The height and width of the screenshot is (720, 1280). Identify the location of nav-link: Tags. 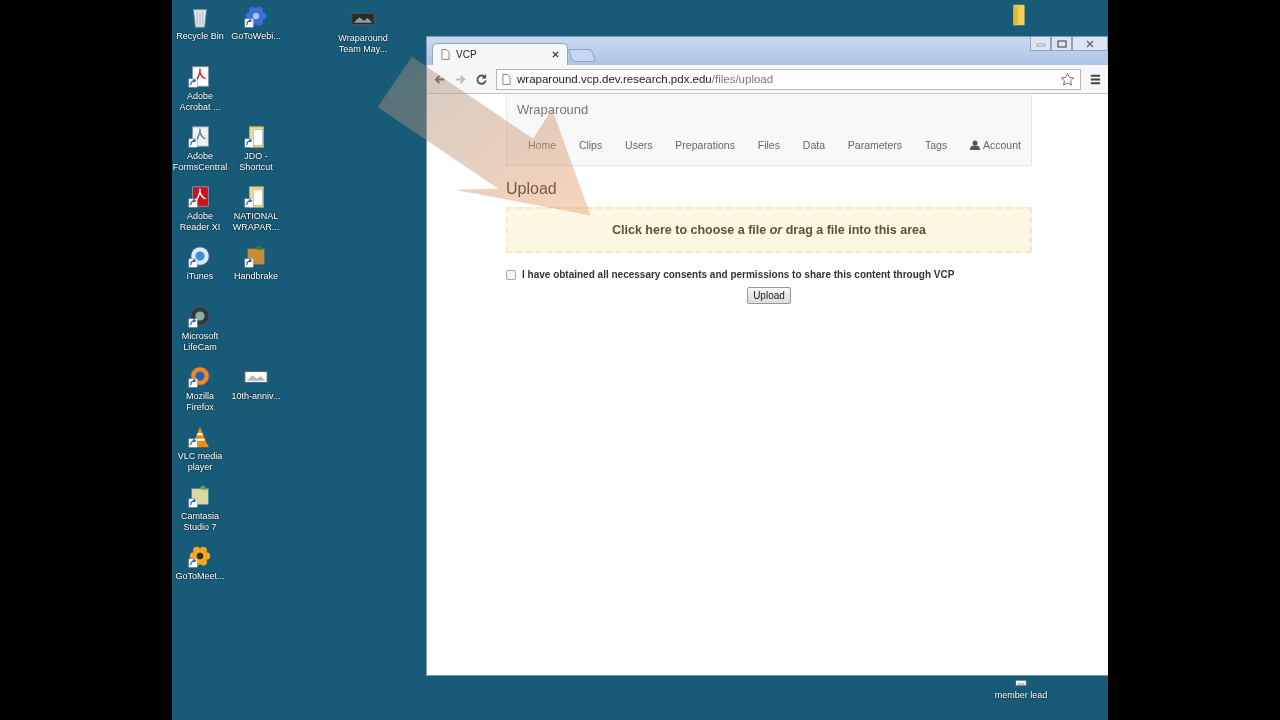
(936, 145).